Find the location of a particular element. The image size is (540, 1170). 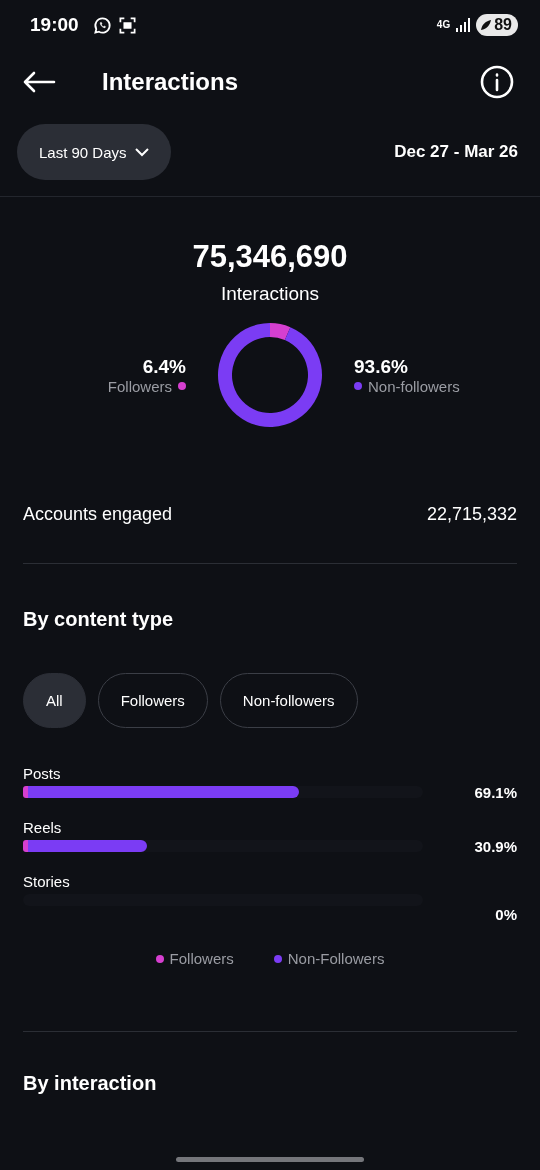

percentage-value: 6.4% is located at coordinates (164, 366).